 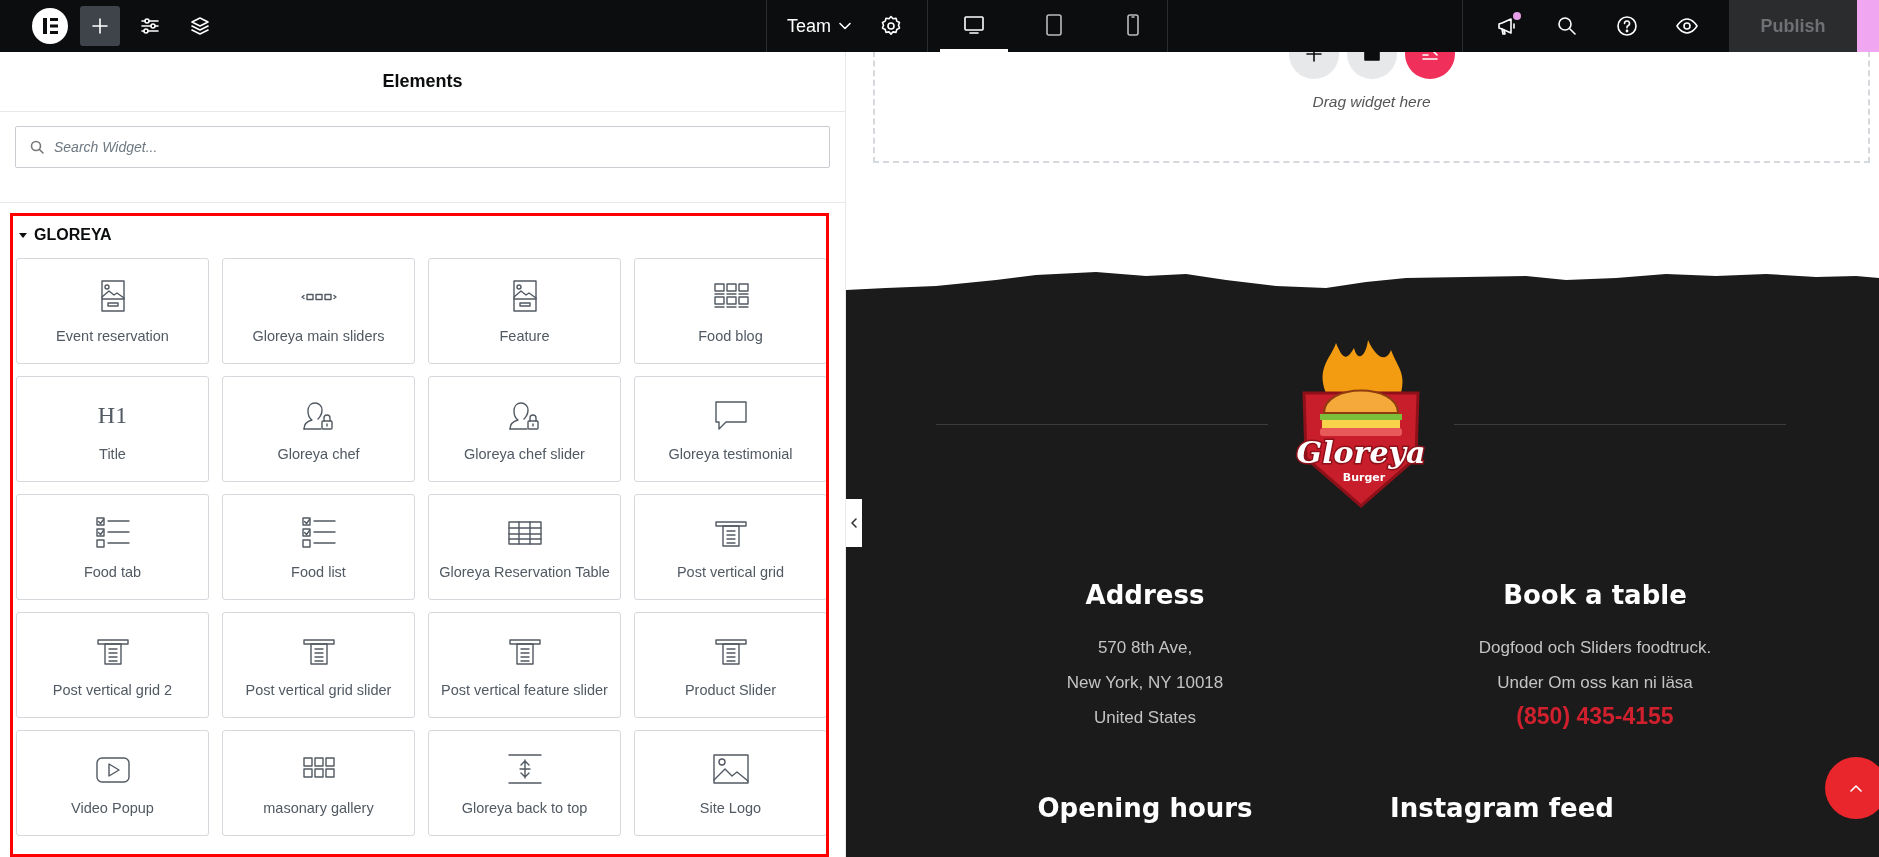 What do you see at coordinates (730, 547) in the screenshot?
I see `widget-card: Post vertical grid` at bounding box center [730, 547].